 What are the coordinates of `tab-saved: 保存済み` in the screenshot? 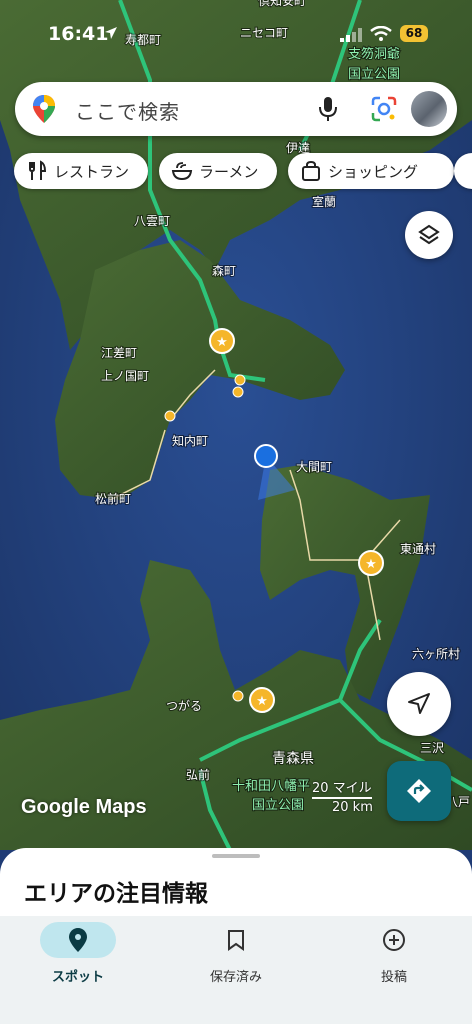 It's located at (236, 953).